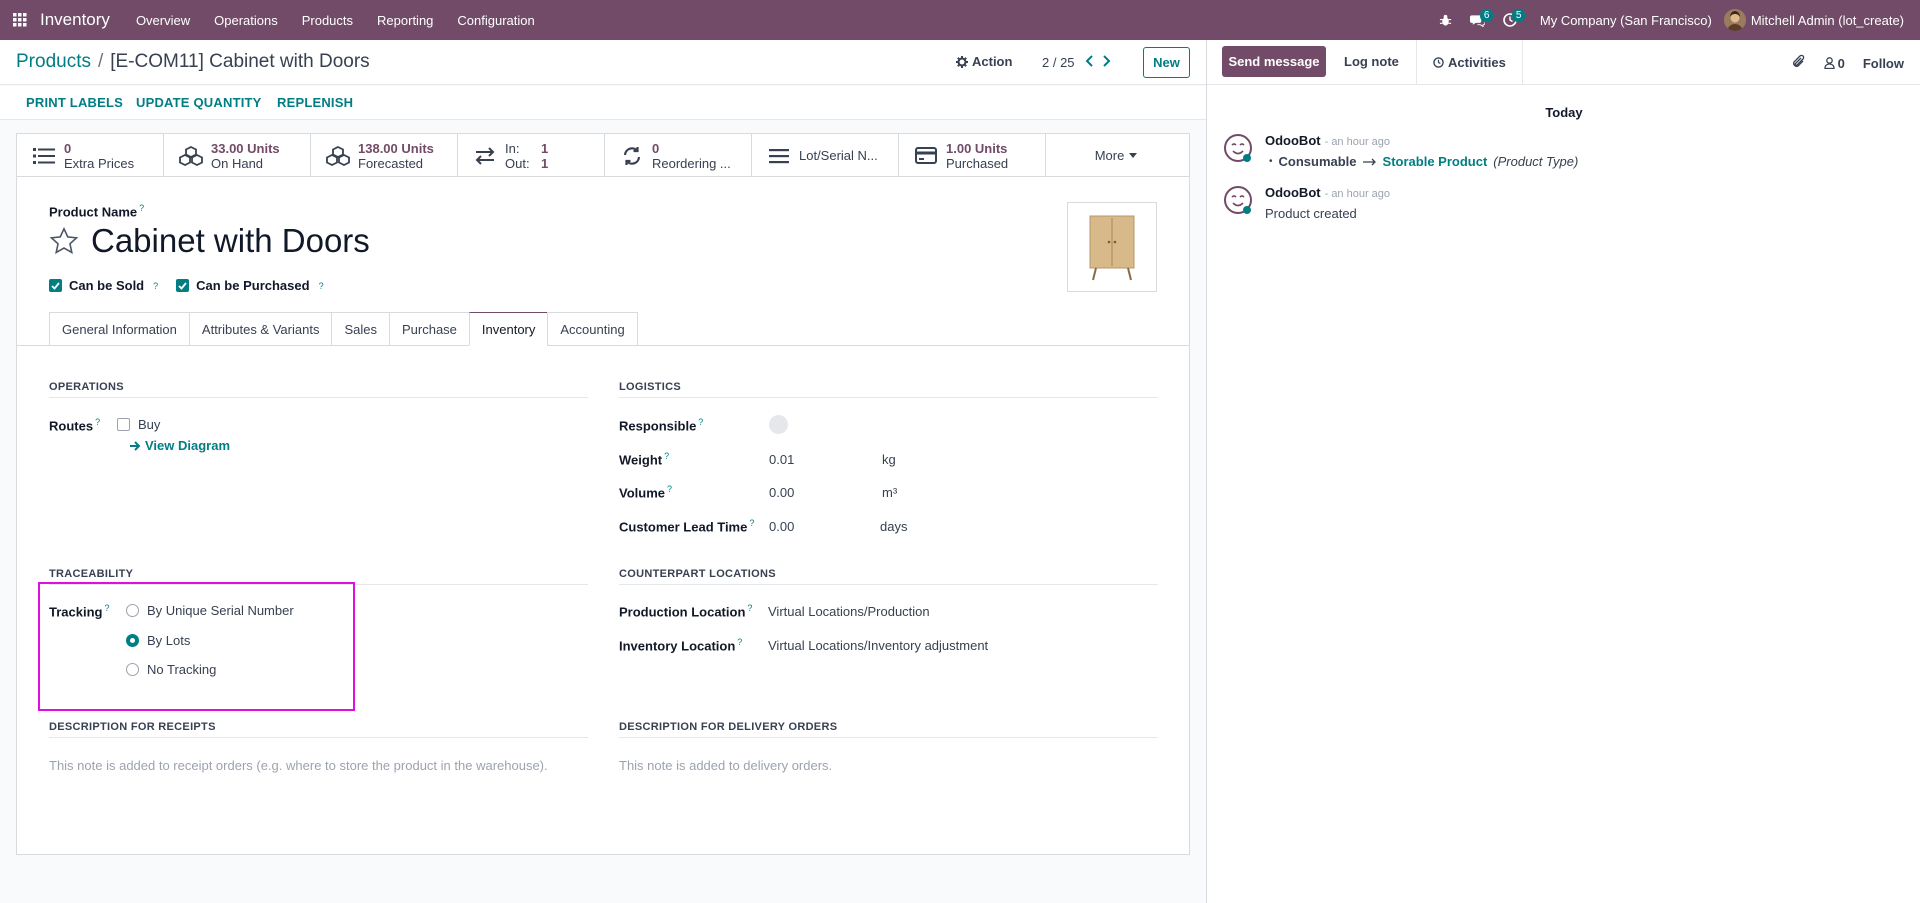 The height and width of the screenshot is (903, 1920). Describe the element at coordinates (781, 459) in the screenshot. I see `weight-field: 0.01` at that location.